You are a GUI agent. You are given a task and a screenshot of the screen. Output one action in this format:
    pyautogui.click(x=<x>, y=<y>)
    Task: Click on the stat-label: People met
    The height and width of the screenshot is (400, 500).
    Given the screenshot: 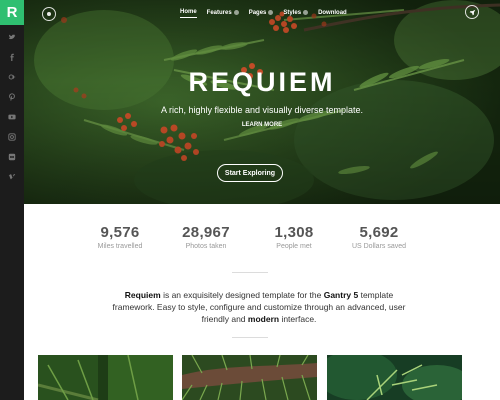 What is the action you would take?
    pyautogui.click(x=294, y=246)
    